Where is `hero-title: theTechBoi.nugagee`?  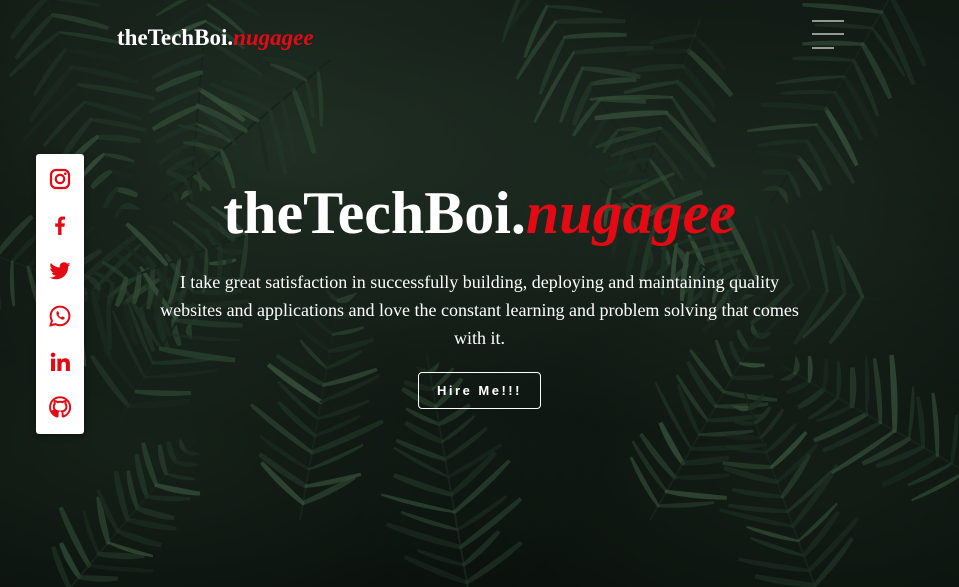
hero-title: theTechBoi.nugagee is located at coordinates (479, 213).